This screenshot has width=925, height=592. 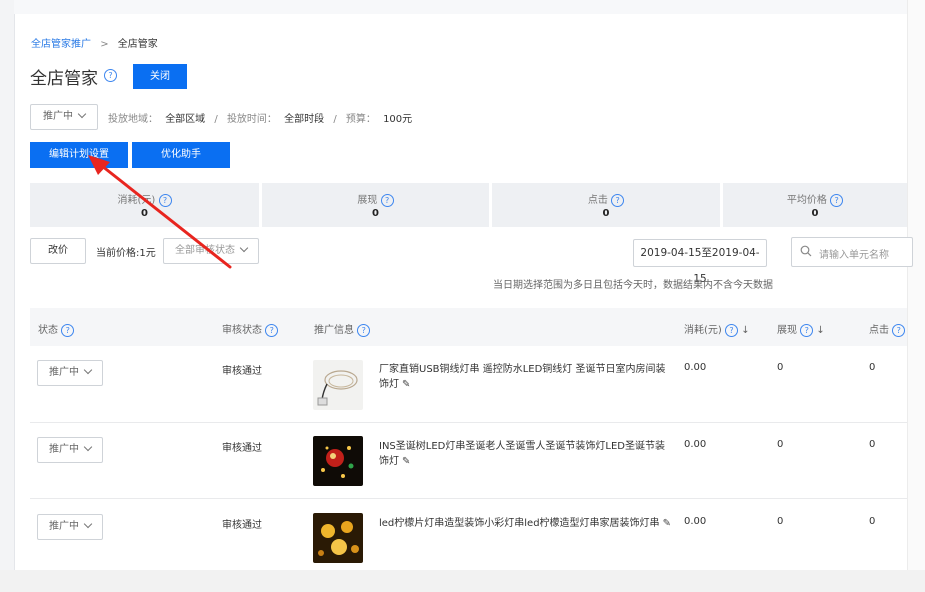 I want to click on col-audit: 审核状态 ?, so click(x=250, y=329).